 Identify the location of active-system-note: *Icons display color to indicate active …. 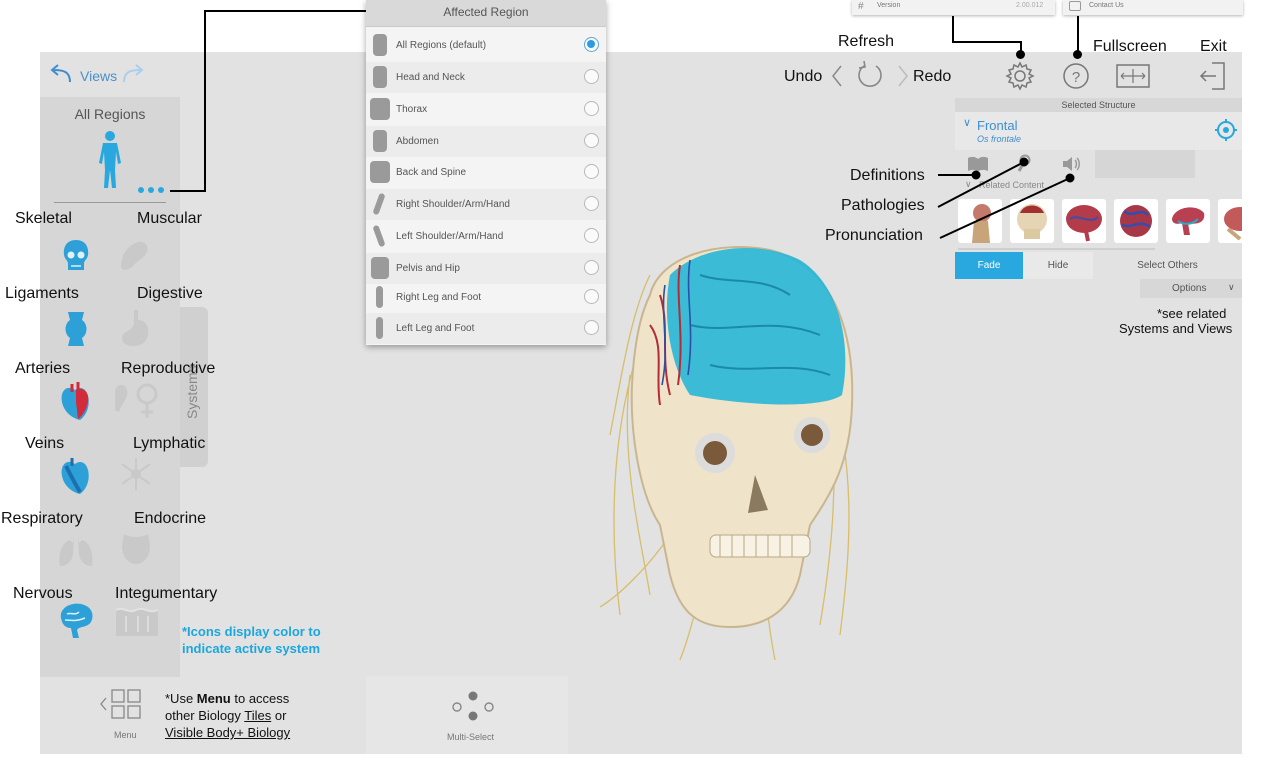
(251, 640).